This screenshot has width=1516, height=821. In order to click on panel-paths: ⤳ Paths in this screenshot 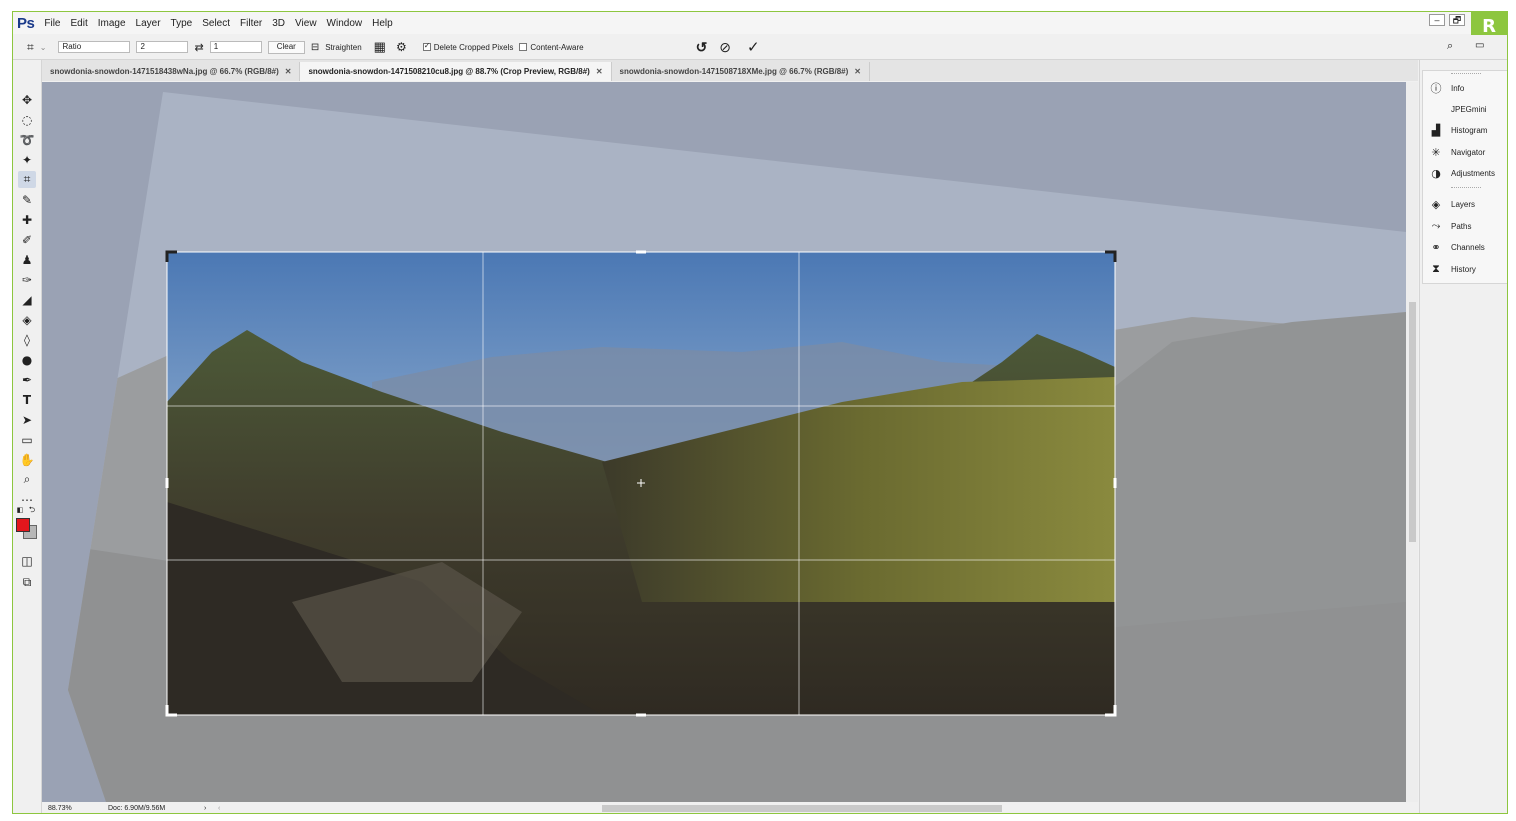, I will do `click(1450, 226)`.